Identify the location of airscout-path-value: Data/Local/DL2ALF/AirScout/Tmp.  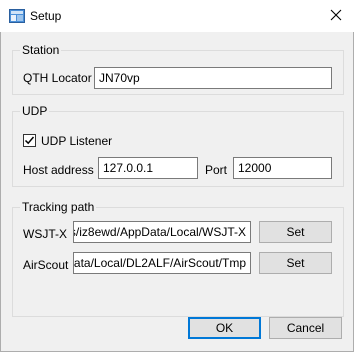
(159, 263).